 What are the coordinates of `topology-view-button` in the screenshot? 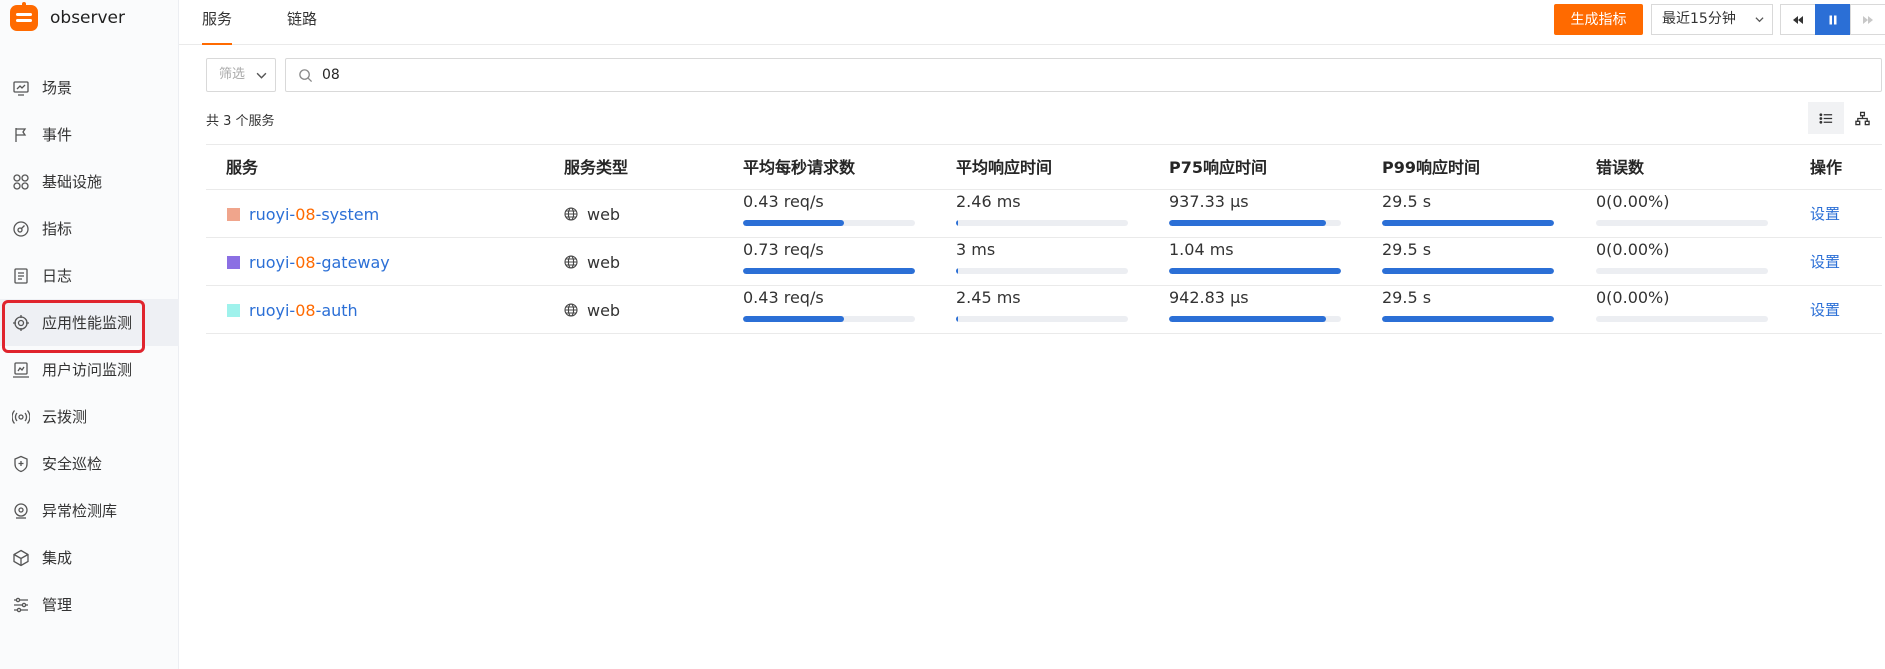 It's located at (1862, 118).